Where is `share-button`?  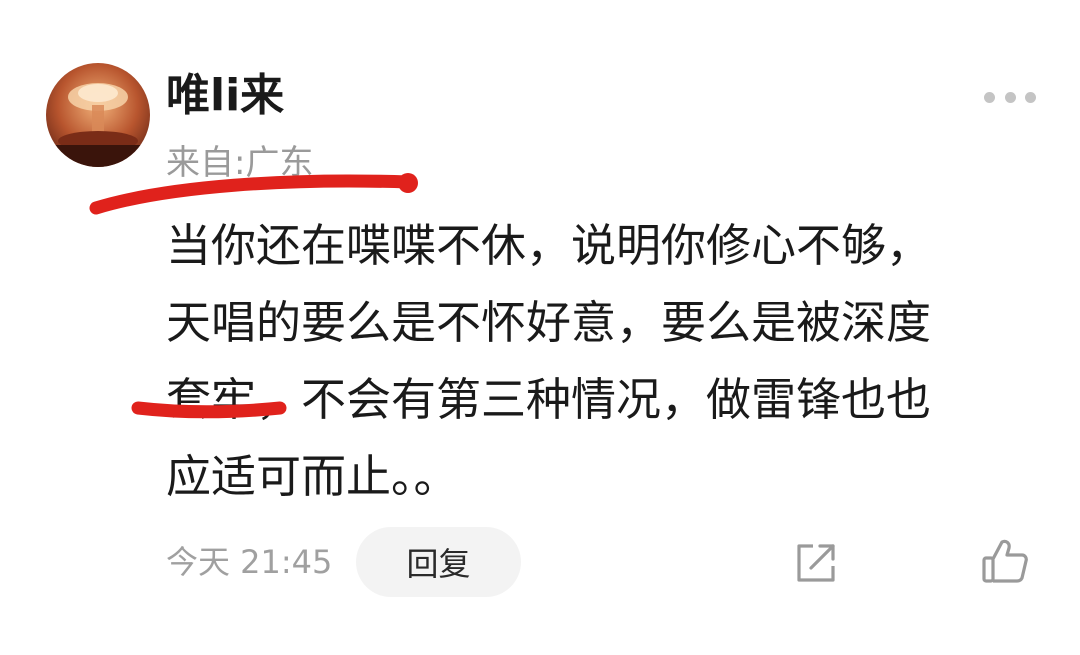
share-button is located at coordinates (816, 563).